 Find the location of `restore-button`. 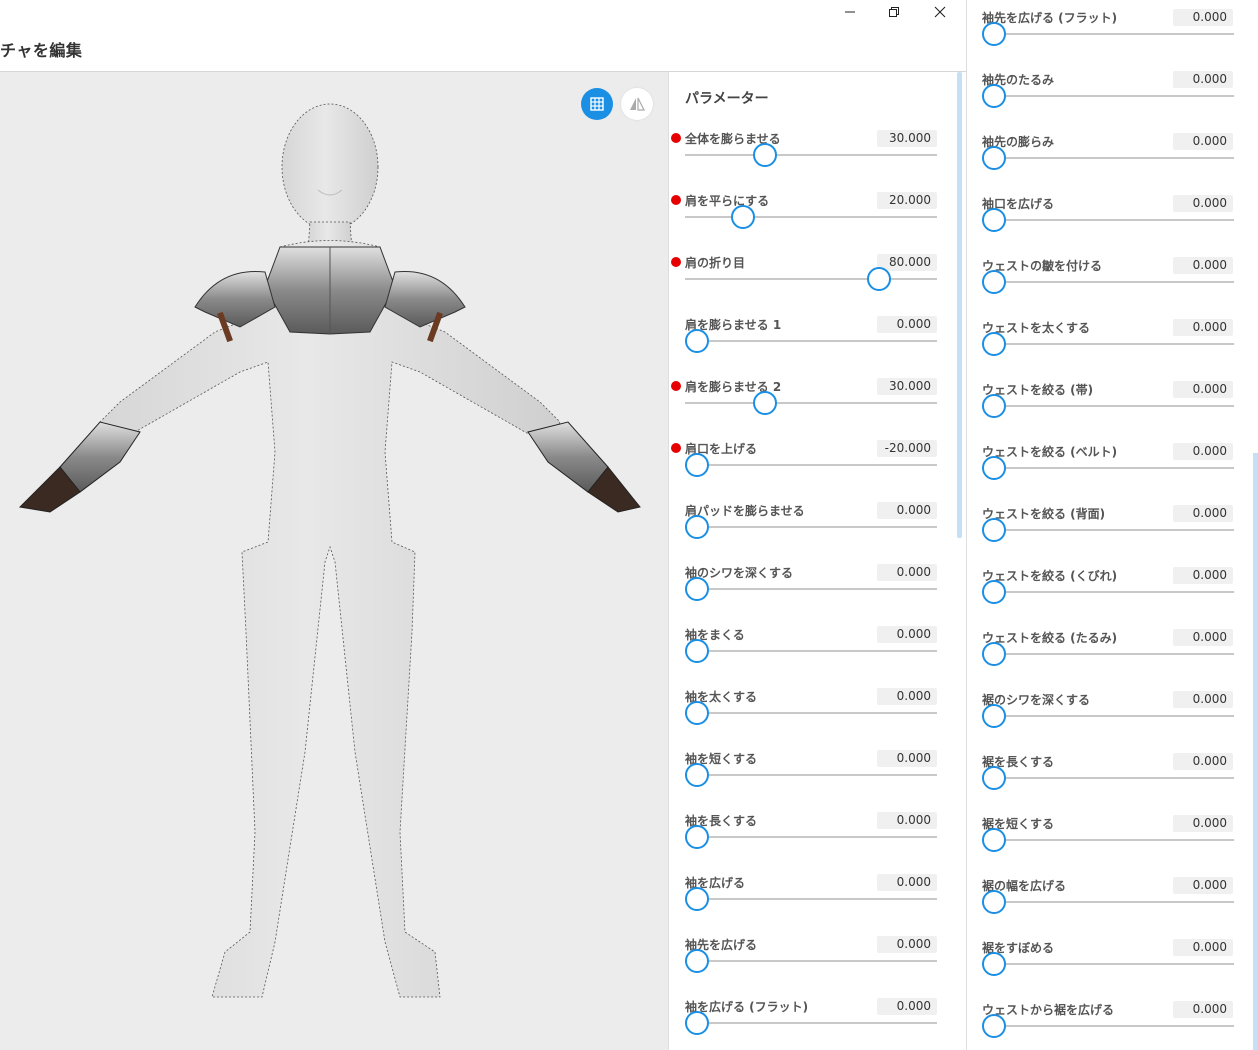

restore-button is located at coordinates (894, 12).